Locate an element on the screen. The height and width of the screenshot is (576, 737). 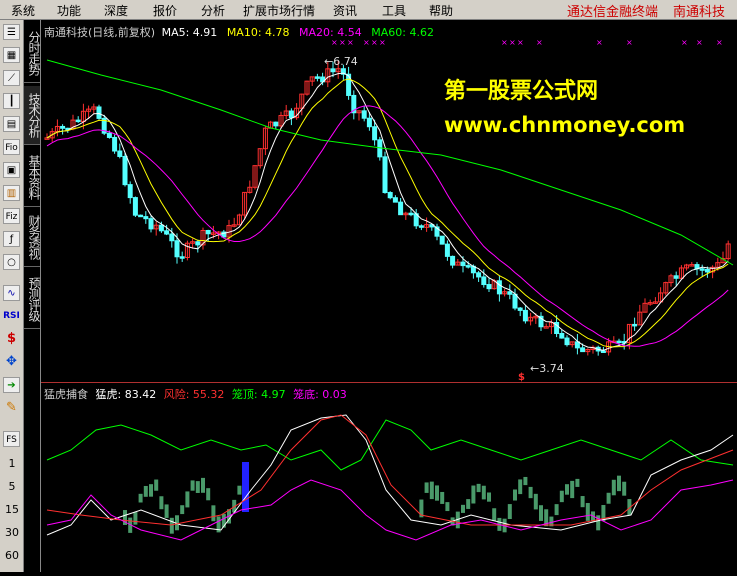
risk-value: 风险: 55.32 is located at coordinates (194, 394).